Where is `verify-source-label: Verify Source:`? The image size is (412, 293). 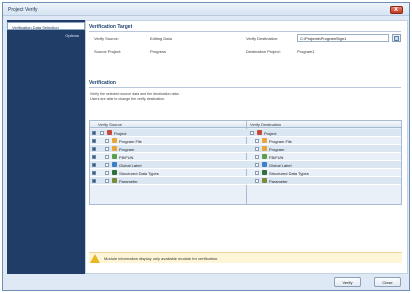
verify-source-label: Verify Source: is located at coordinates (106, 38).